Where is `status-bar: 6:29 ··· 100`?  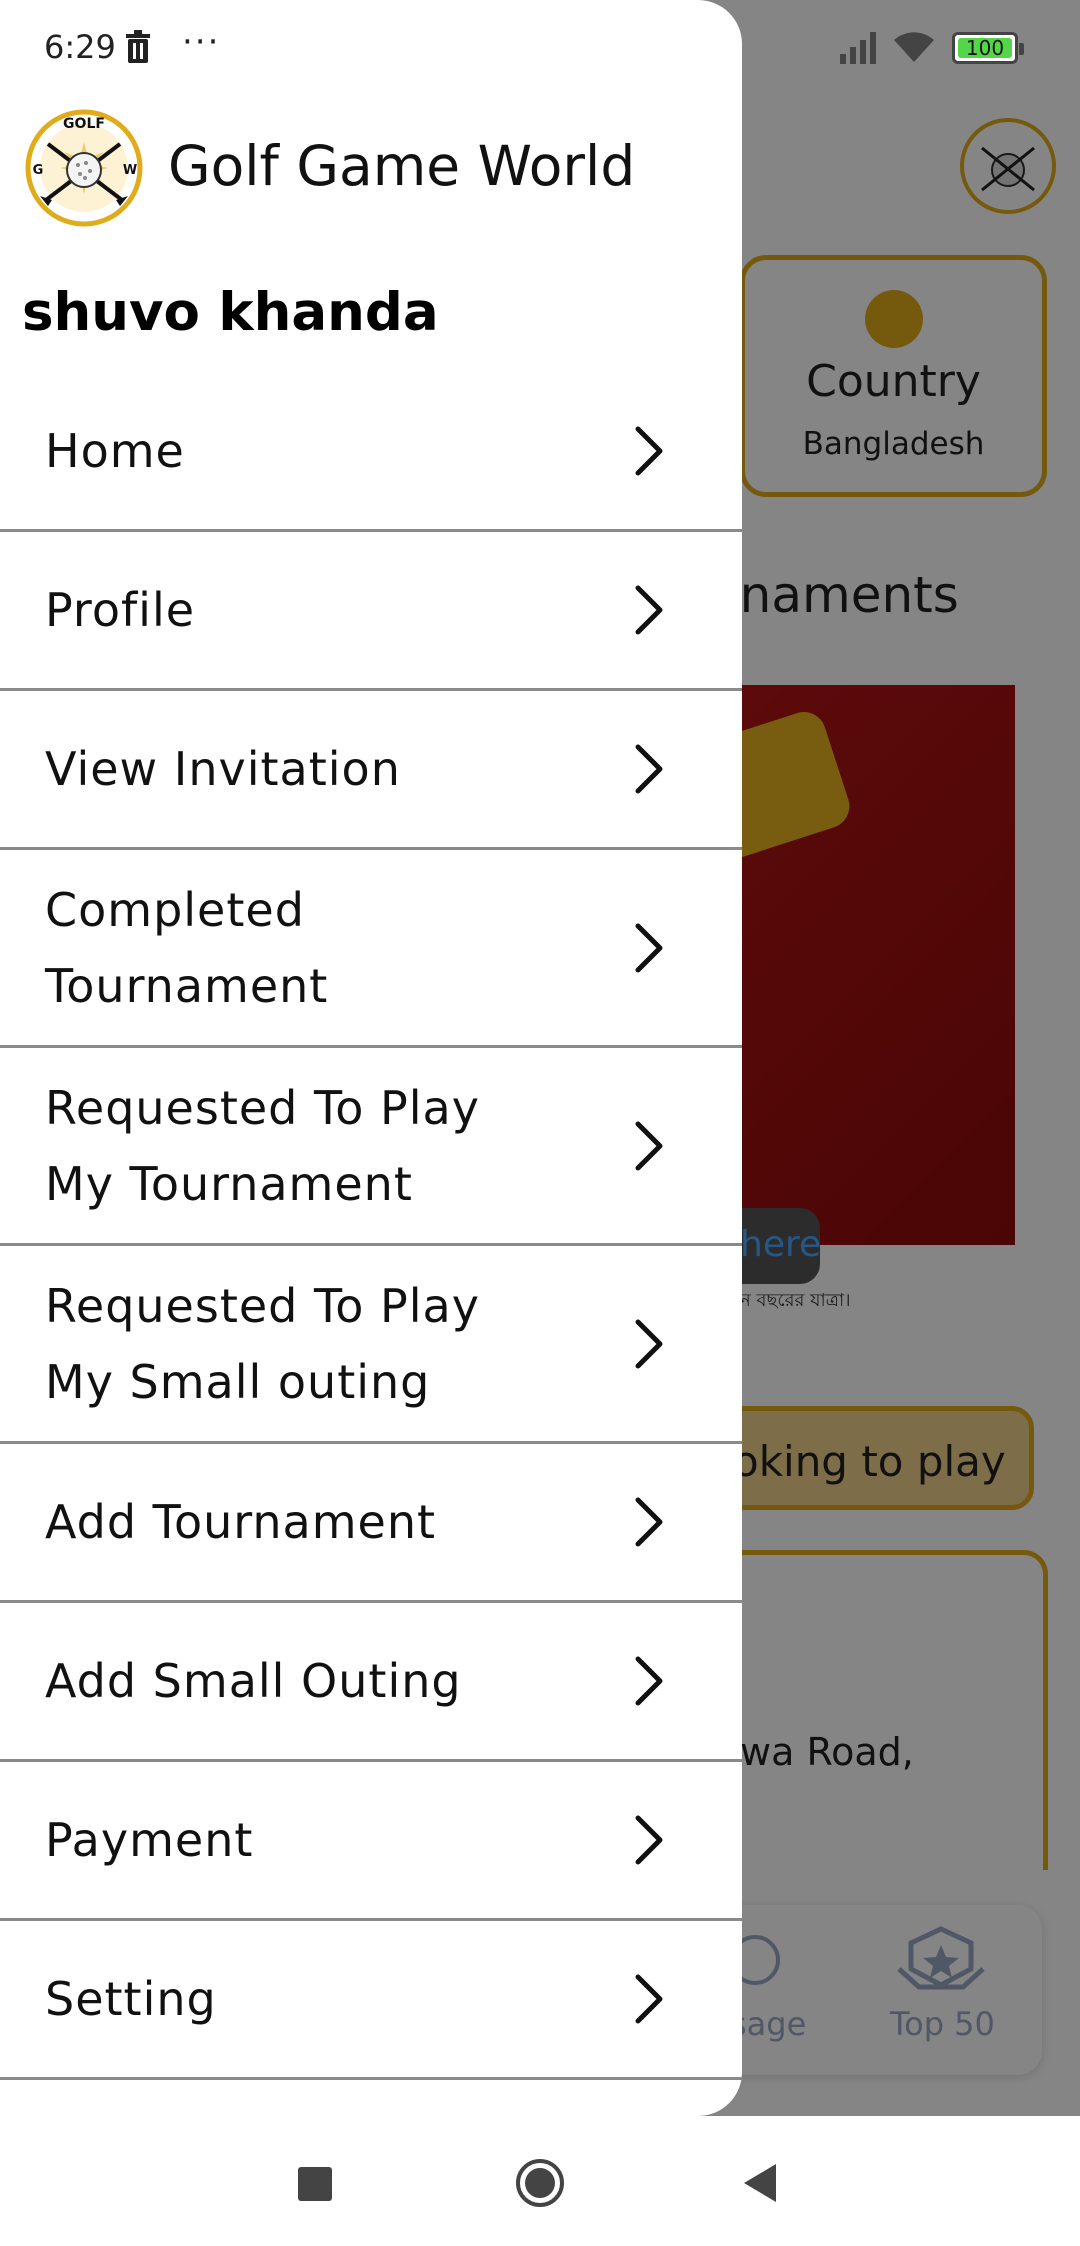 status-bar: 6:29 ··· 100 is located at coordinates (540, 48).